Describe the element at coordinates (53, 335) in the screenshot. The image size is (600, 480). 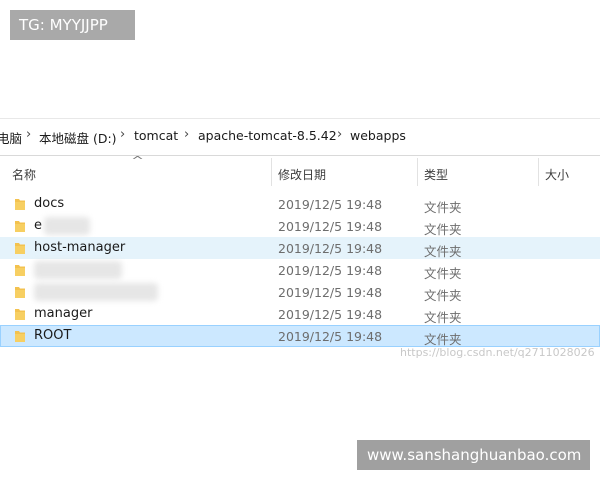
I see `file-name: ROOT` at that location.